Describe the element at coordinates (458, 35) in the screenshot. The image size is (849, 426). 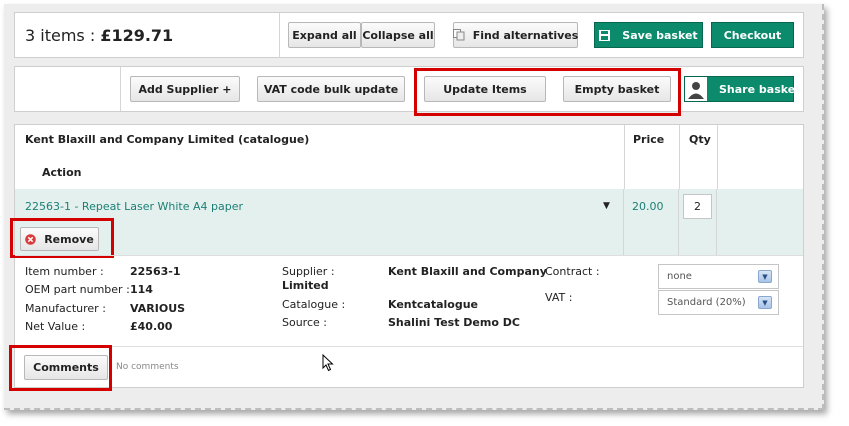
I see `copy-icon` at that location.